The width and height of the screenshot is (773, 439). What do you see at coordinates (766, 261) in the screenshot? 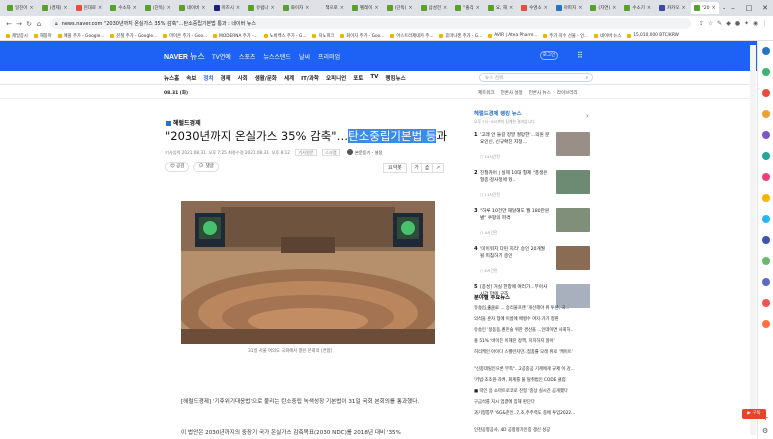
I see `extension-green2-icon` at bounding box center [766, 261].